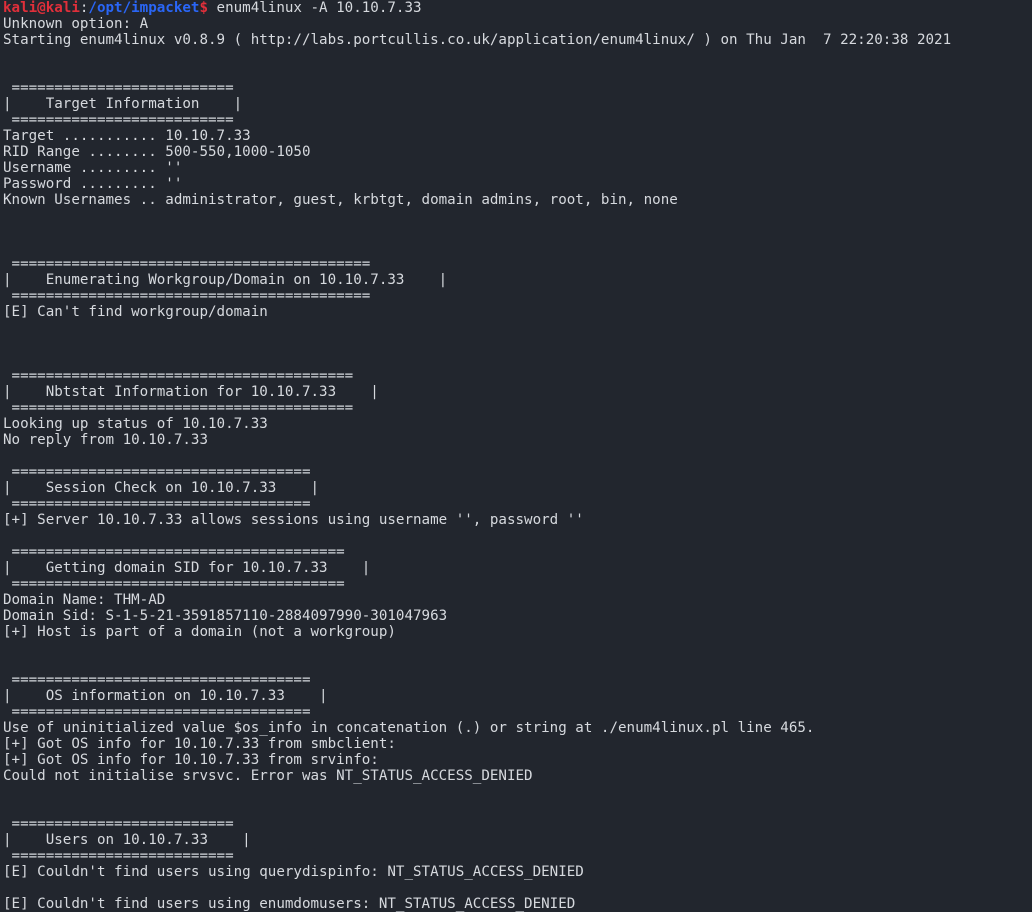 The image size is (1032, 912). What do you see at coordinates (191, 392) in the screenshot?
I see `output-line: | Nbtstat Information for 10.10.7.33 |` at bounding box center [191, 392].